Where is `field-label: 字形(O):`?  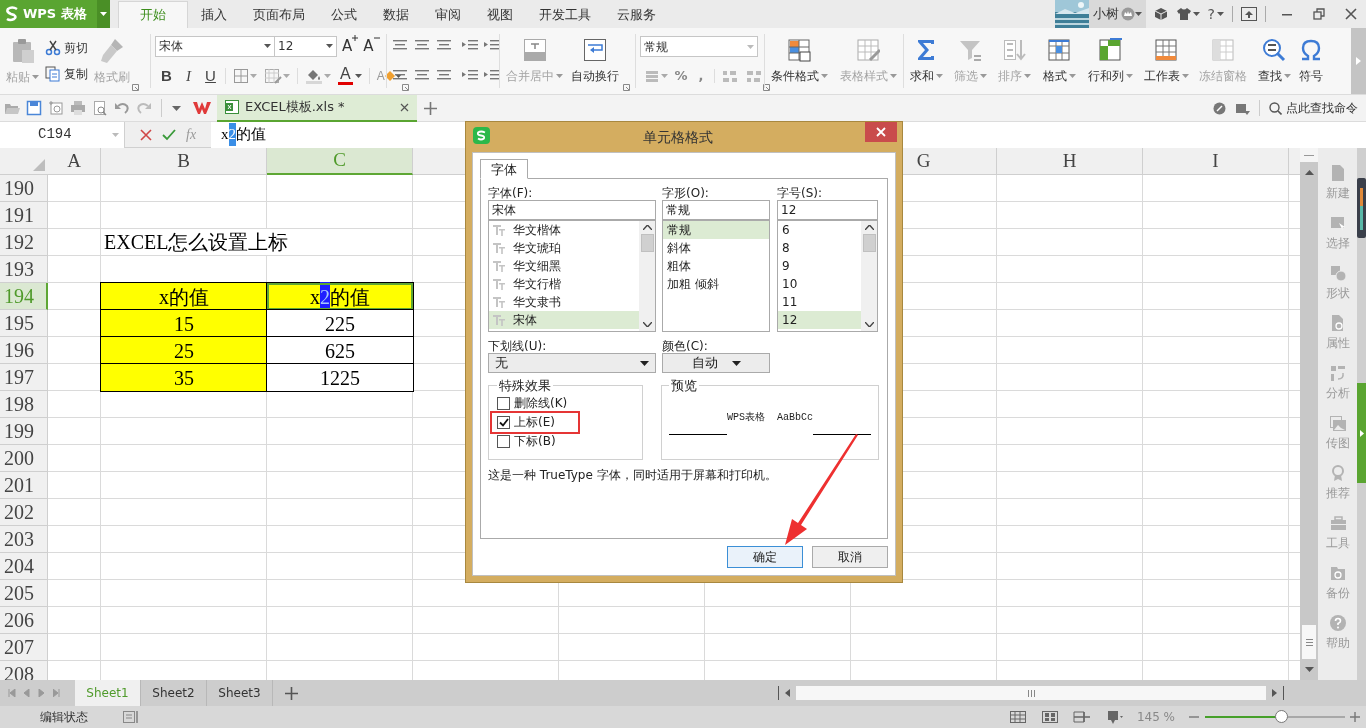
field-label: 字形(O): is located at coordinates (686, 192).